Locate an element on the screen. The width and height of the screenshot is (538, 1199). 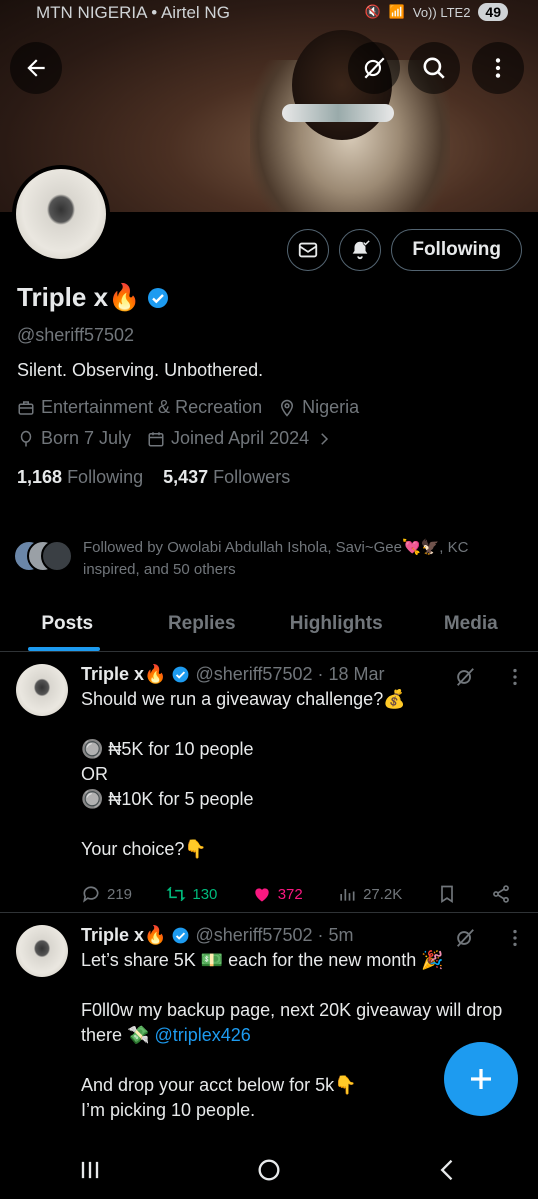
system-icons: 🔇 📶 Vo)) LTE2 49 is located at coordinates (436, 12).